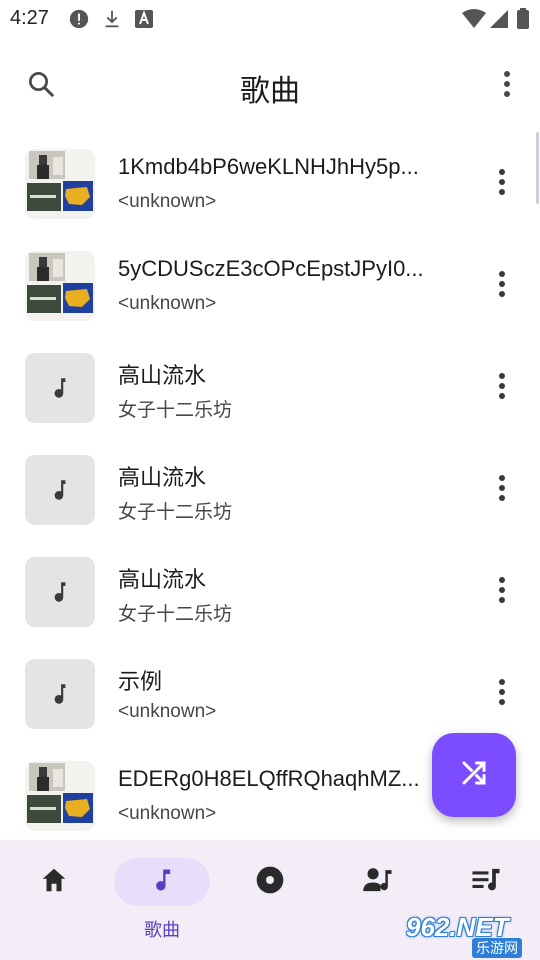 The height and width of the screenshot is (960, 540). I want to click on download-icon, so click(112, 21).